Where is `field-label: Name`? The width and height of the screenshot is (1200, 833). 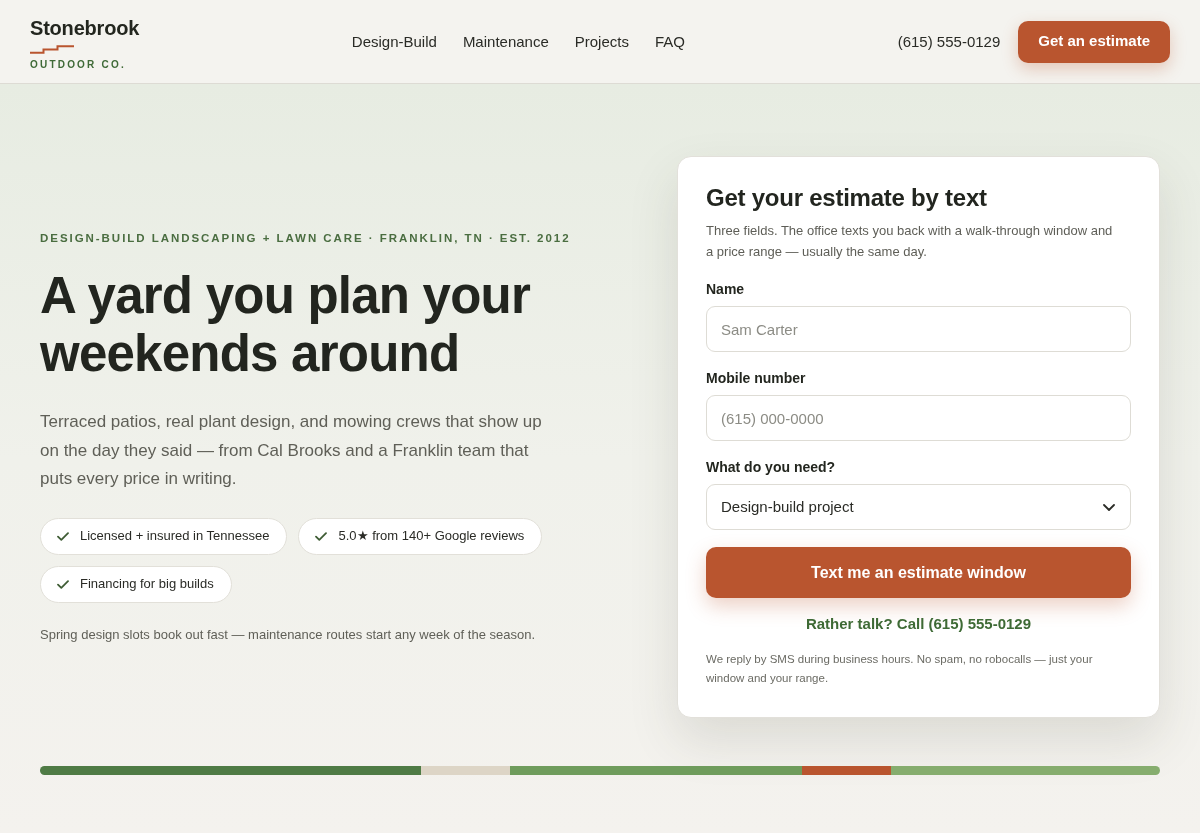 field-label: Name is located at coordinates (726, 289).